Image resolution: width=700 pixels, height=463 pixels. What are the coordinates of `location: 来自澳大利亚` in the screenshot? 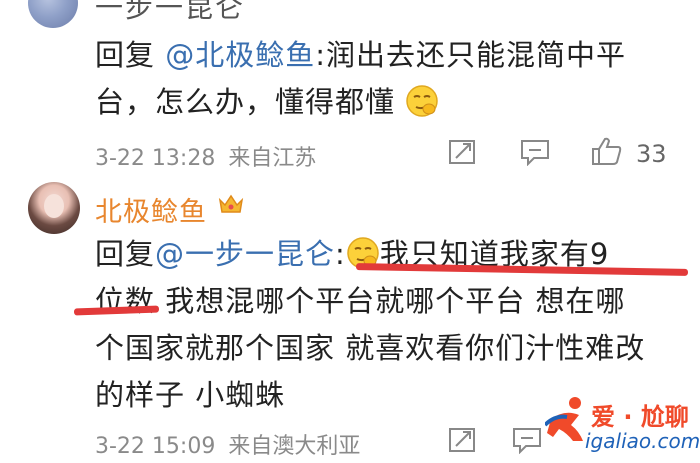 It's located at (294, 446).